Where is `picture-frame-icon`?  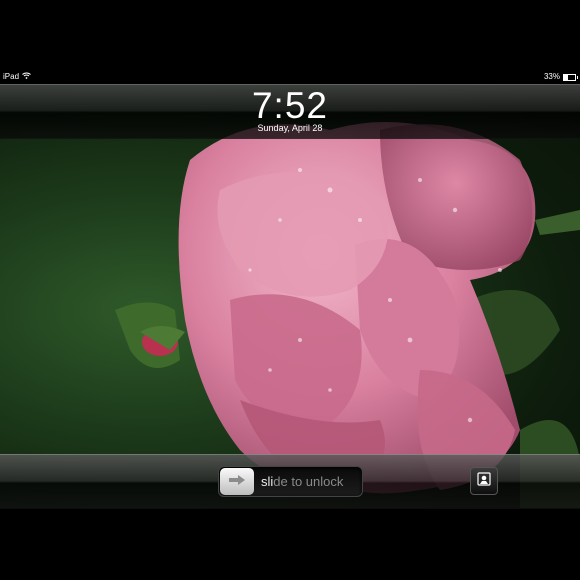
picture-frame-icon is located at coordinates (484, 481).